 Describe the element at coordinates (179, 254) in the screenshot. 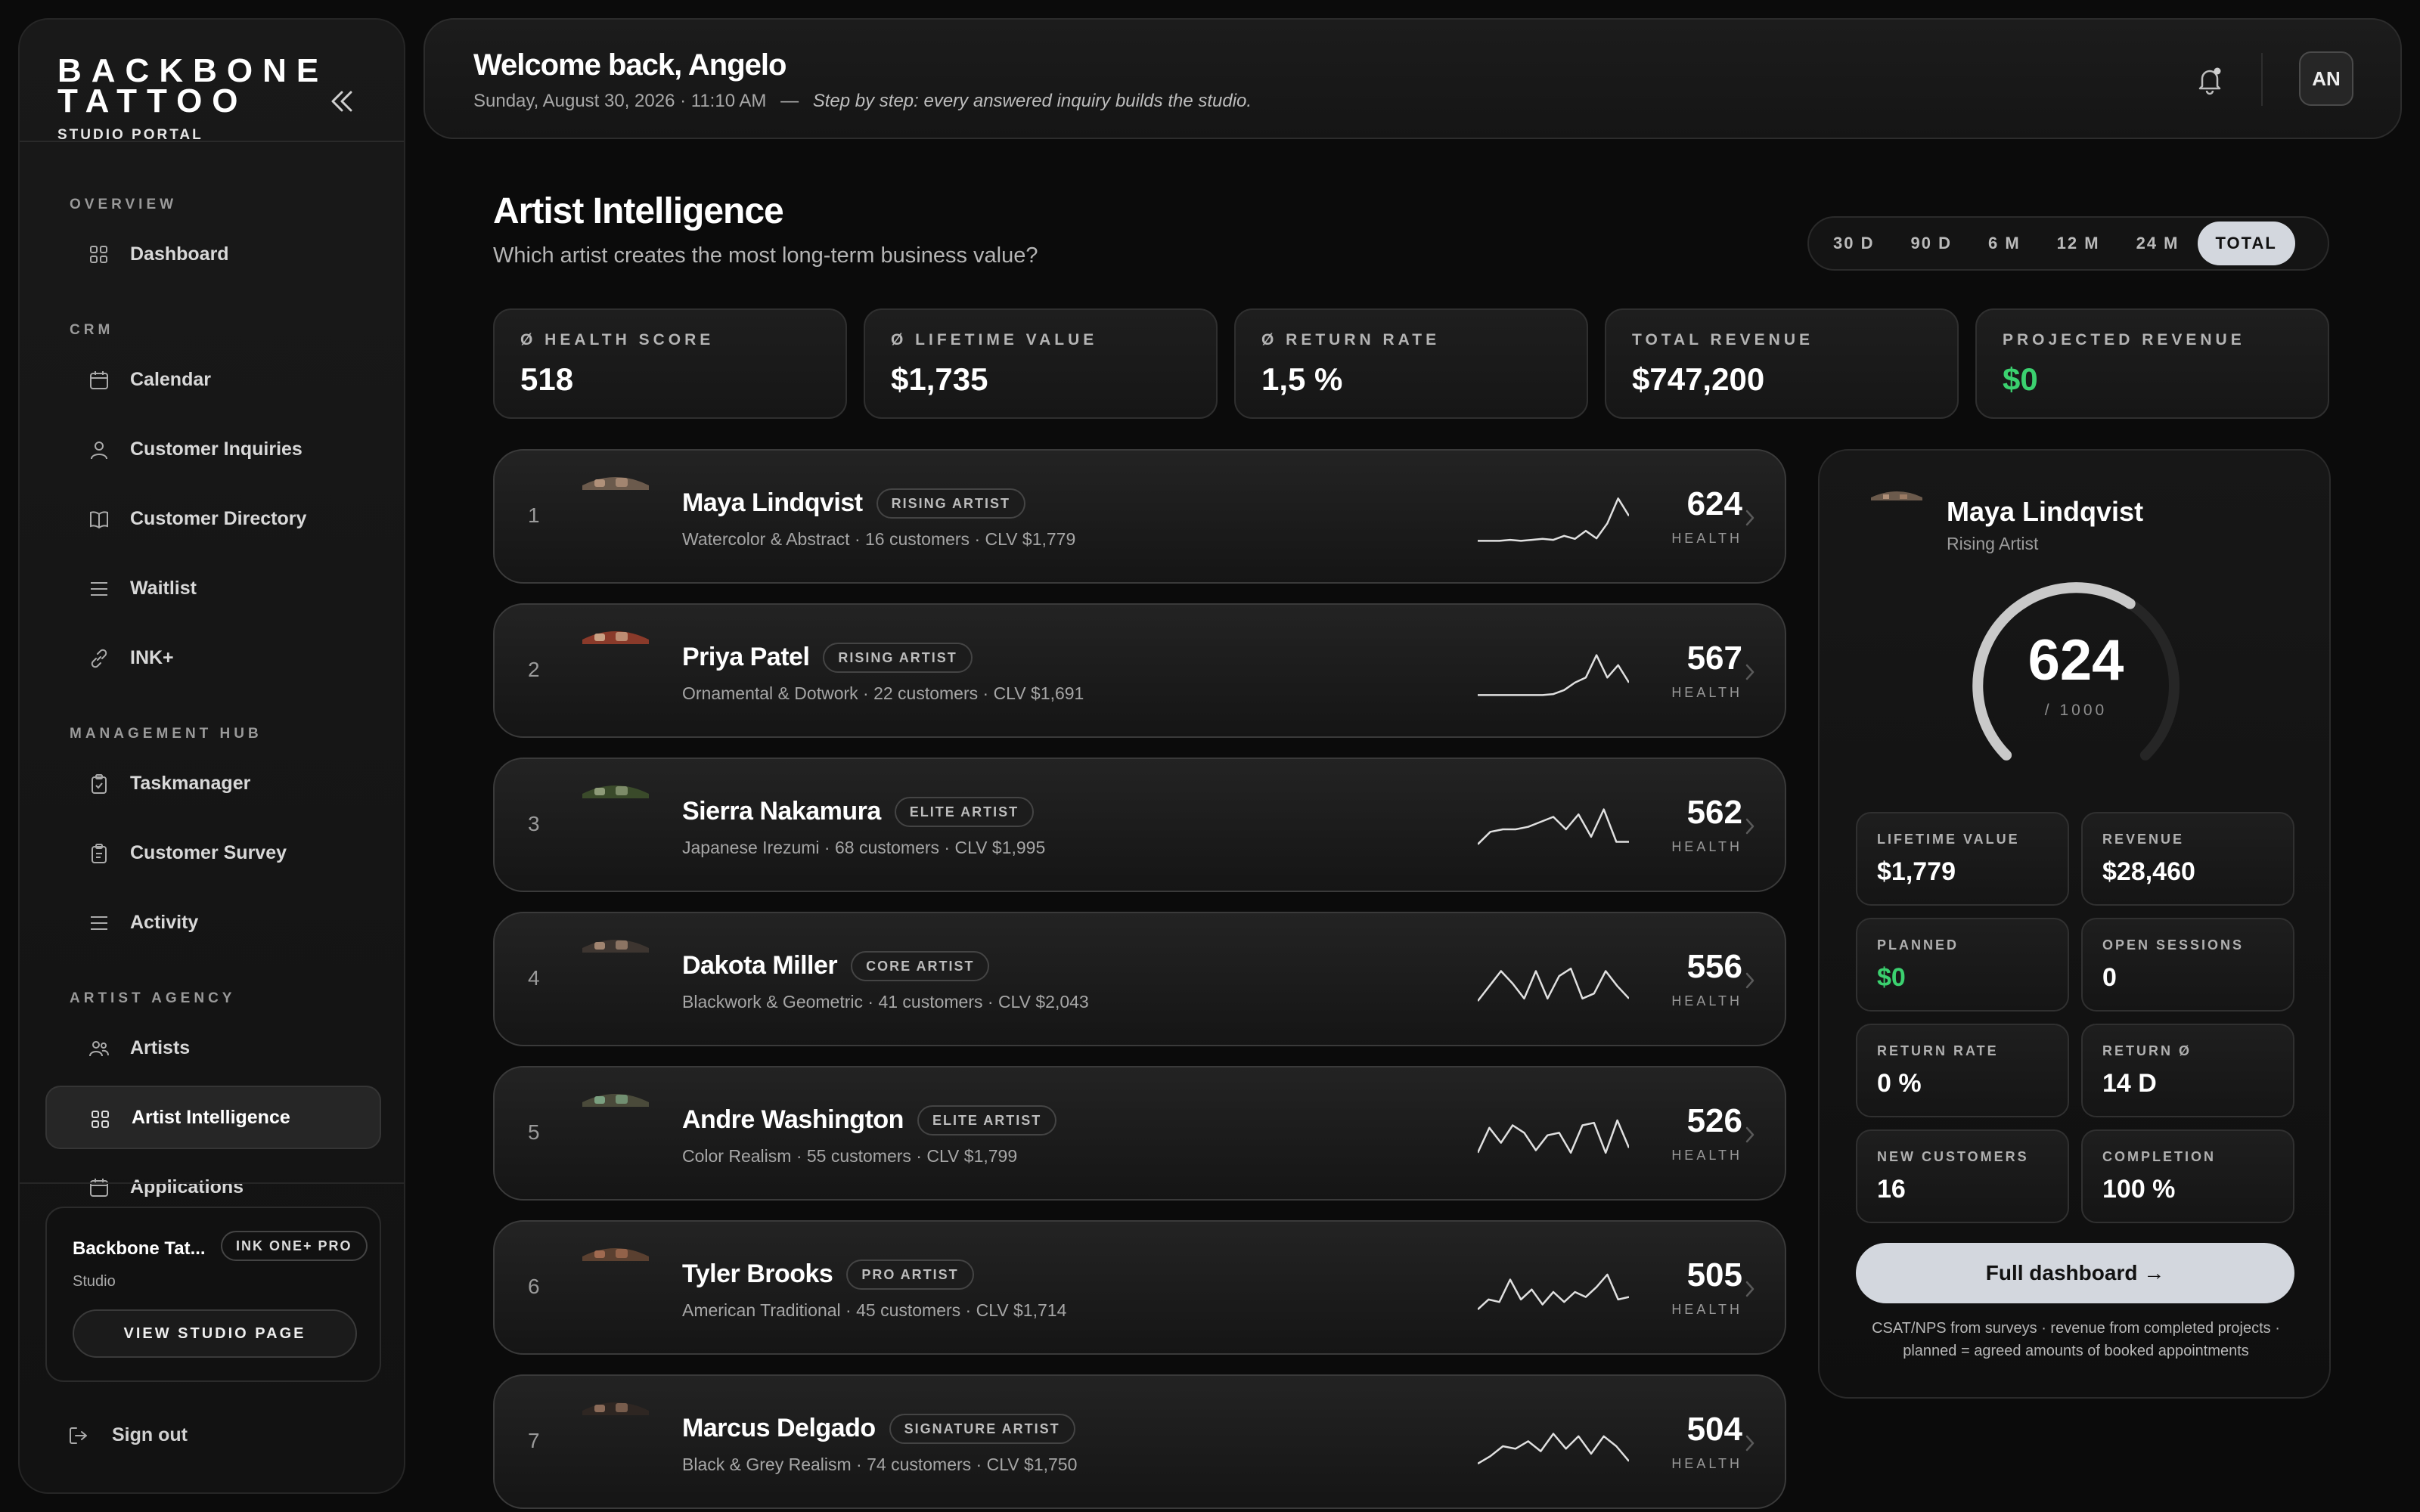

I see `sidebar-item-label: Dashboard` at that location.